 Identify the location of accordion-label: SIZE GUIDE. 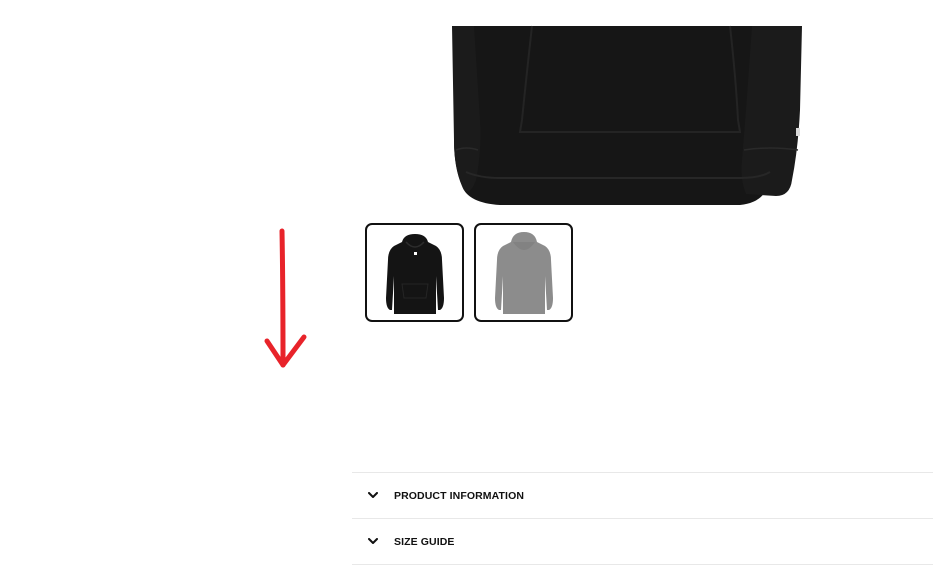
(424, 541).